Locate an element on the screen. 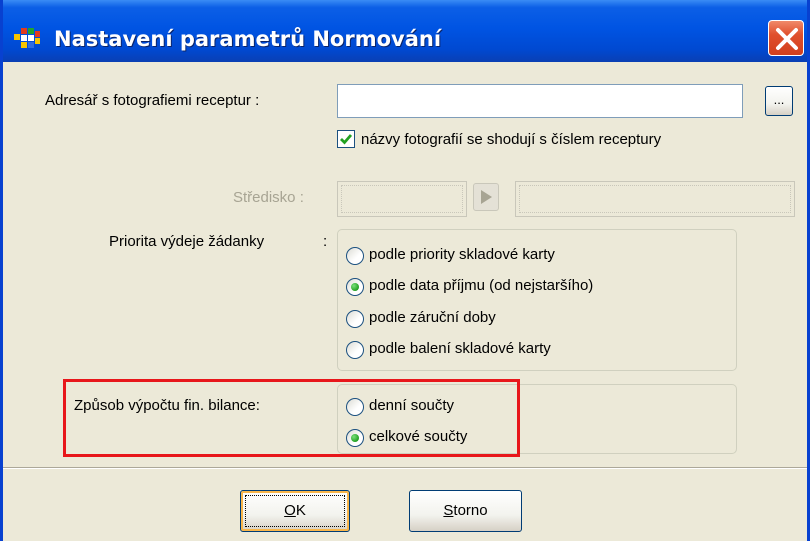 The height and width of the screenshot is (541, 810). close-icon is located at coordinates (787, 39).